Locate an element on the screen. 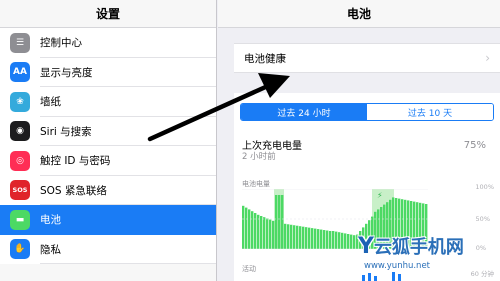  sidebar-item-label: 触控 ID 与密码 is located at coordinates (75, 161).